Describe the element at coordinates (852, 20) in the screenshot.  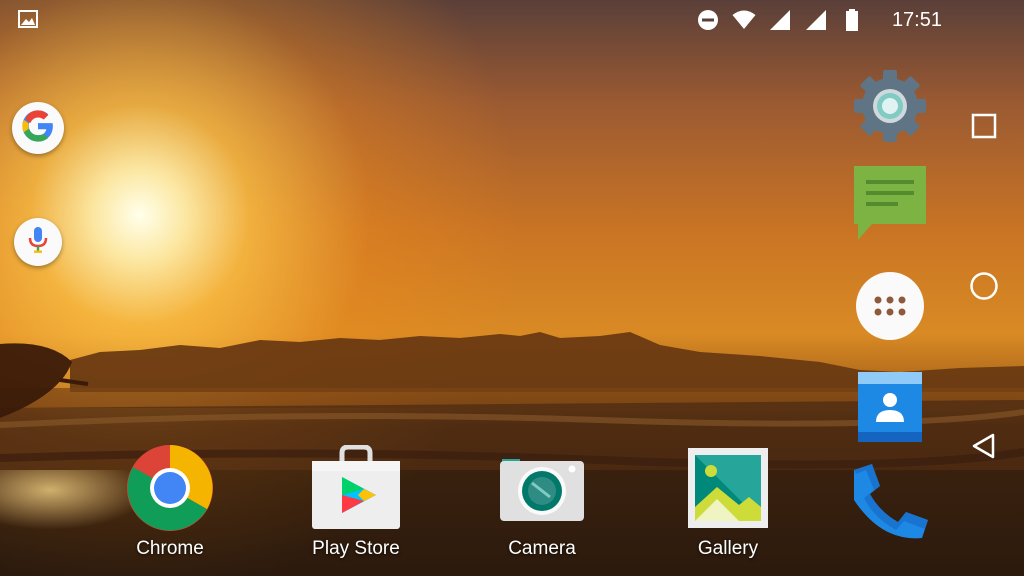
I see `battery-icon` at that location.